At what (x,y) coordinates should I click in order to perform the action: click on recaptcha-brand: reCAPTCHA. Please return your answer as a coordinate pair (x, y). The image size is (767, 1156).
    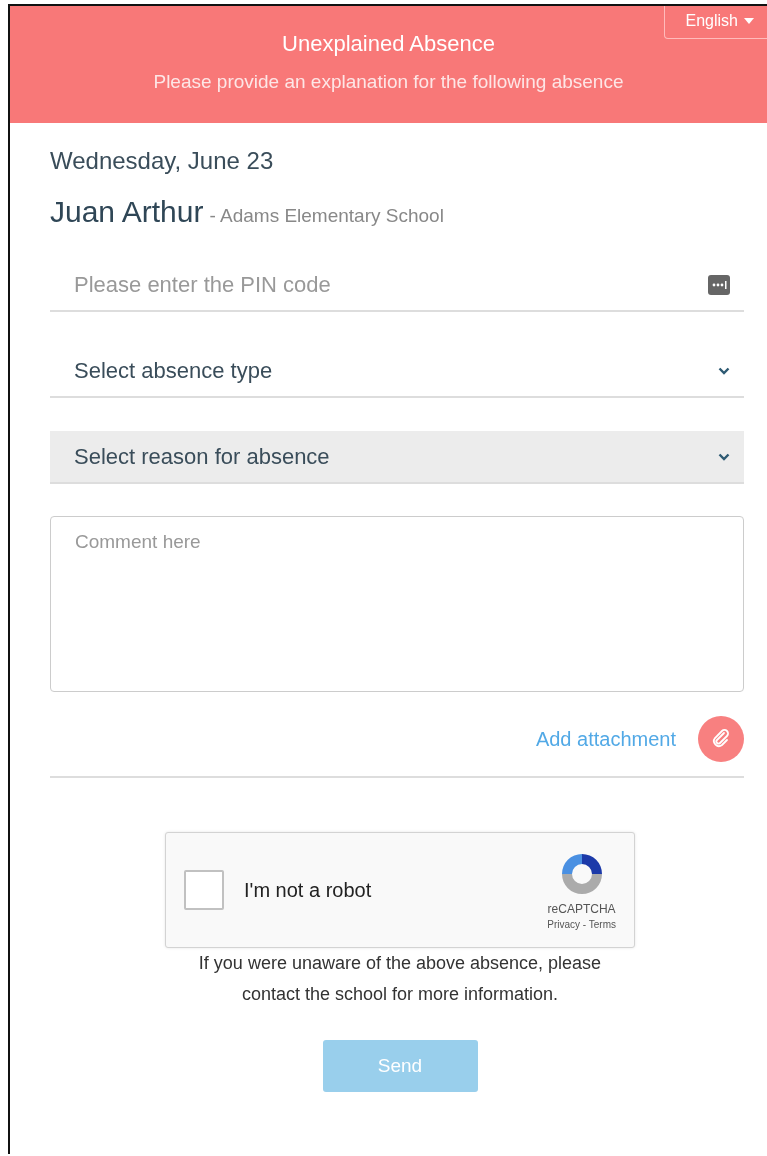
    Looking at the image, I should click on (581, 909).